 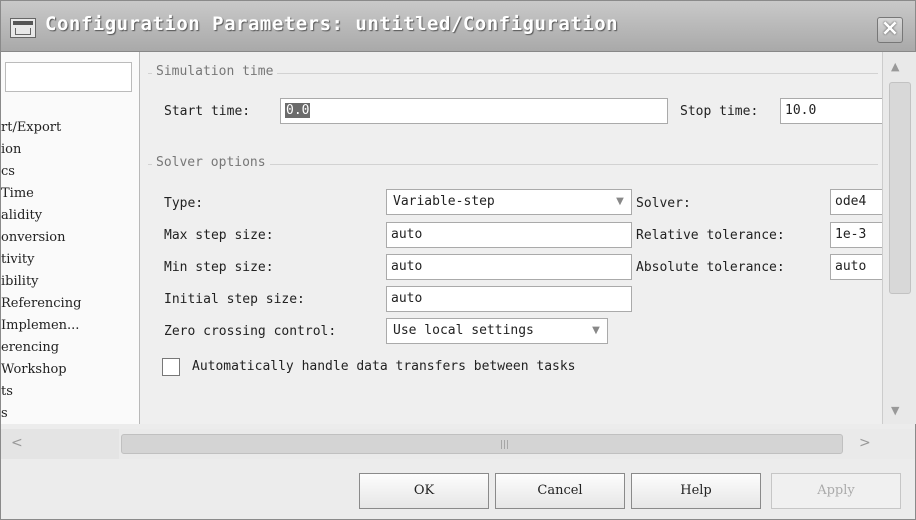 I want to click on tree-item-data-validity: alidity, so click(x=21, y=215).